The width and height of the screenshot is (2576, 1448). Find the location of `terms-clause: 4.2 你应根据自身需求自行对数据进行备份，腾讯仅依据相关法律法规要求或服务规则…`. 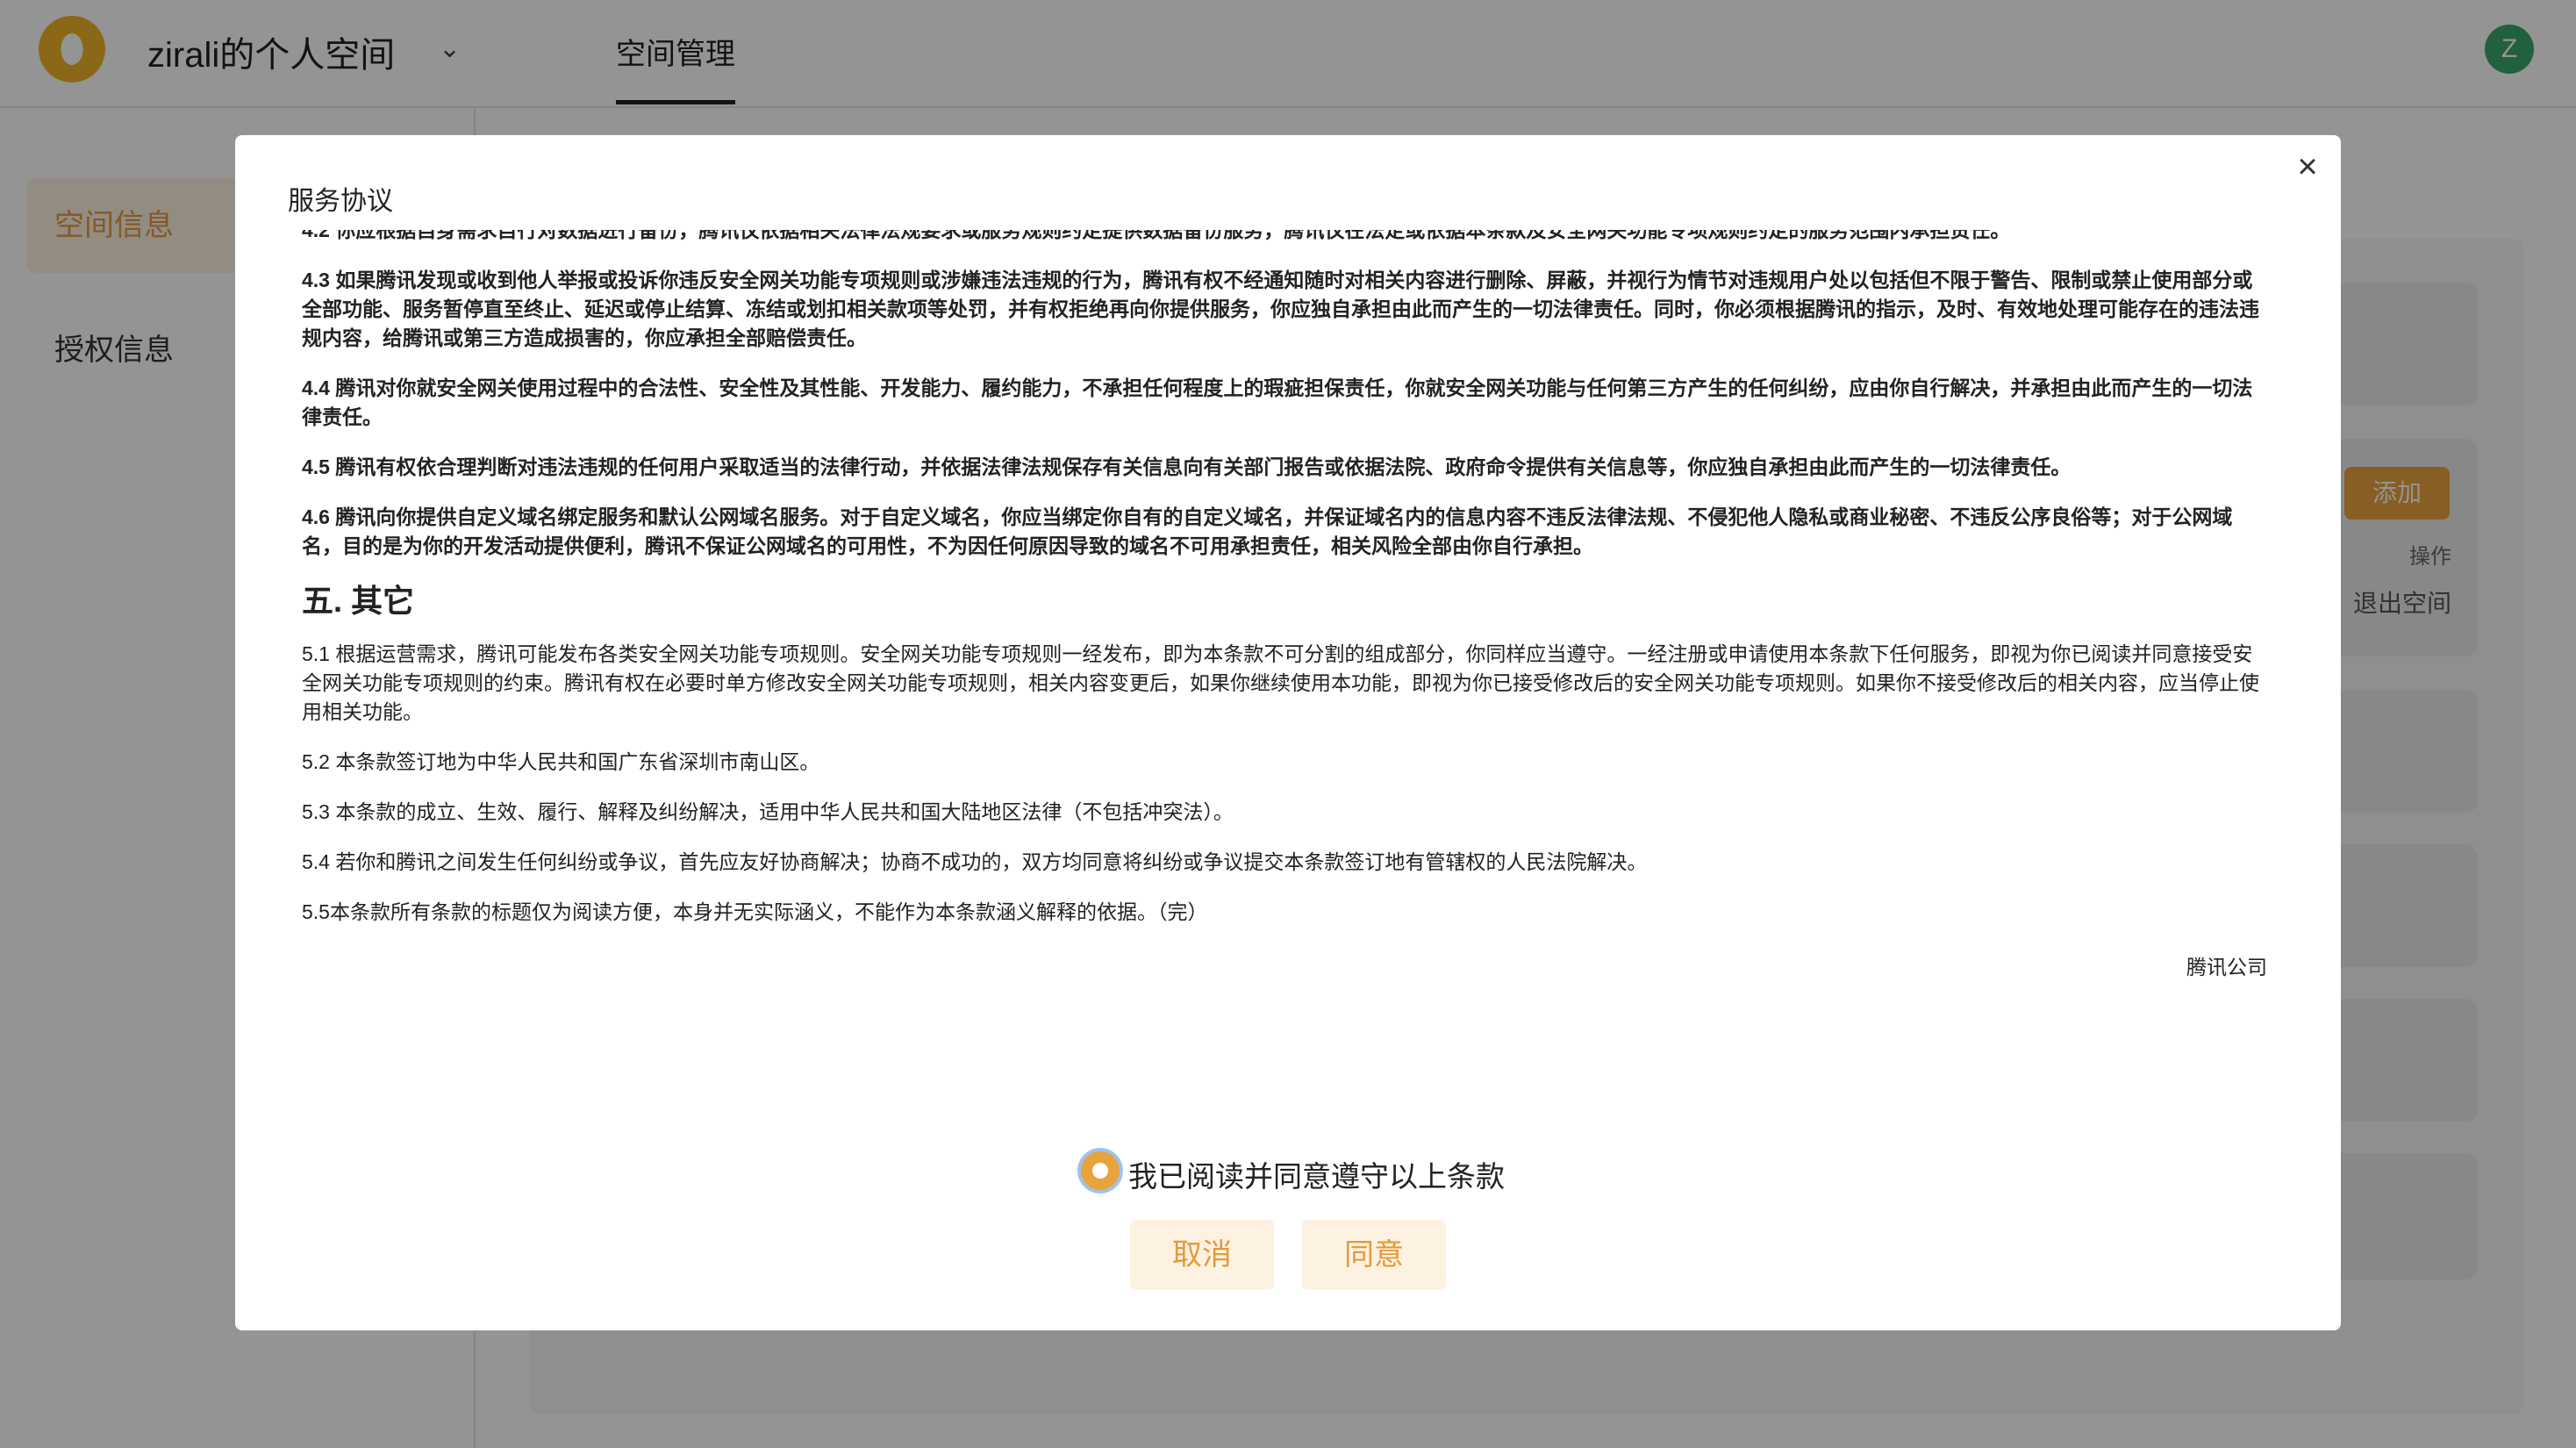

terms-clause: 4.2 你应根据自身需求自行对数据进行备份，腾讯仅依据相关法律法规要求或服务规则… is located at coordinates (1156, 235).